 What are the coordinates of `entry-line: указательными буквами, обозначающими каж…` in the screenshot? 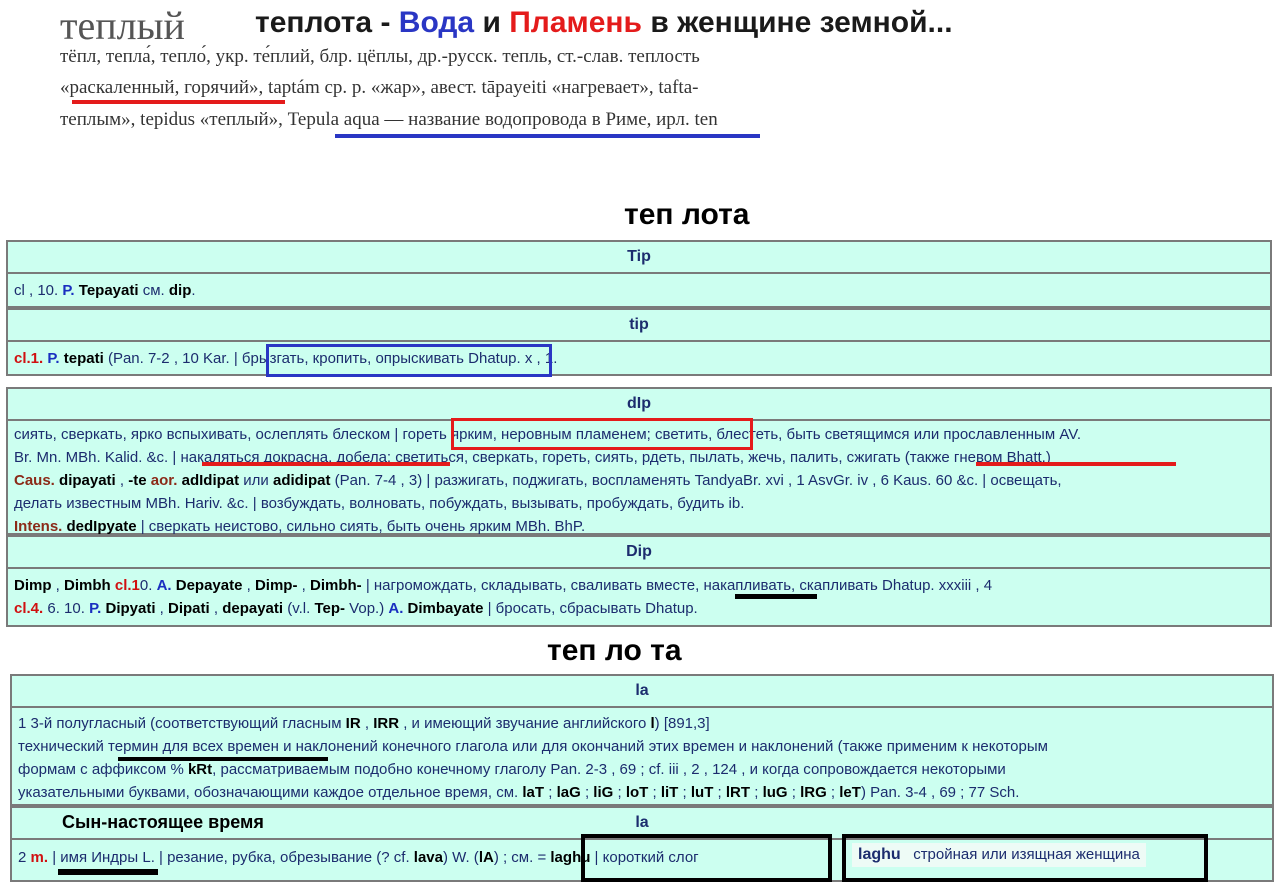 It's located at (519, 792).